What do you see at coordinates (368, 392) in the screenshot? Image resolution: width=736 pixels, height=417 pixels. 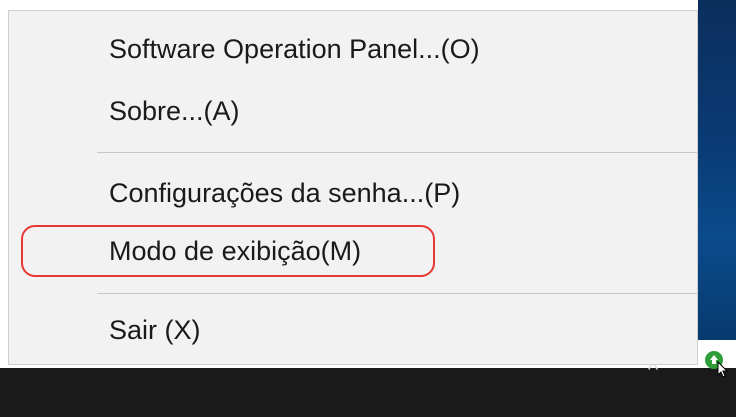 I see `taskbar` at bounding box center [368, 392].